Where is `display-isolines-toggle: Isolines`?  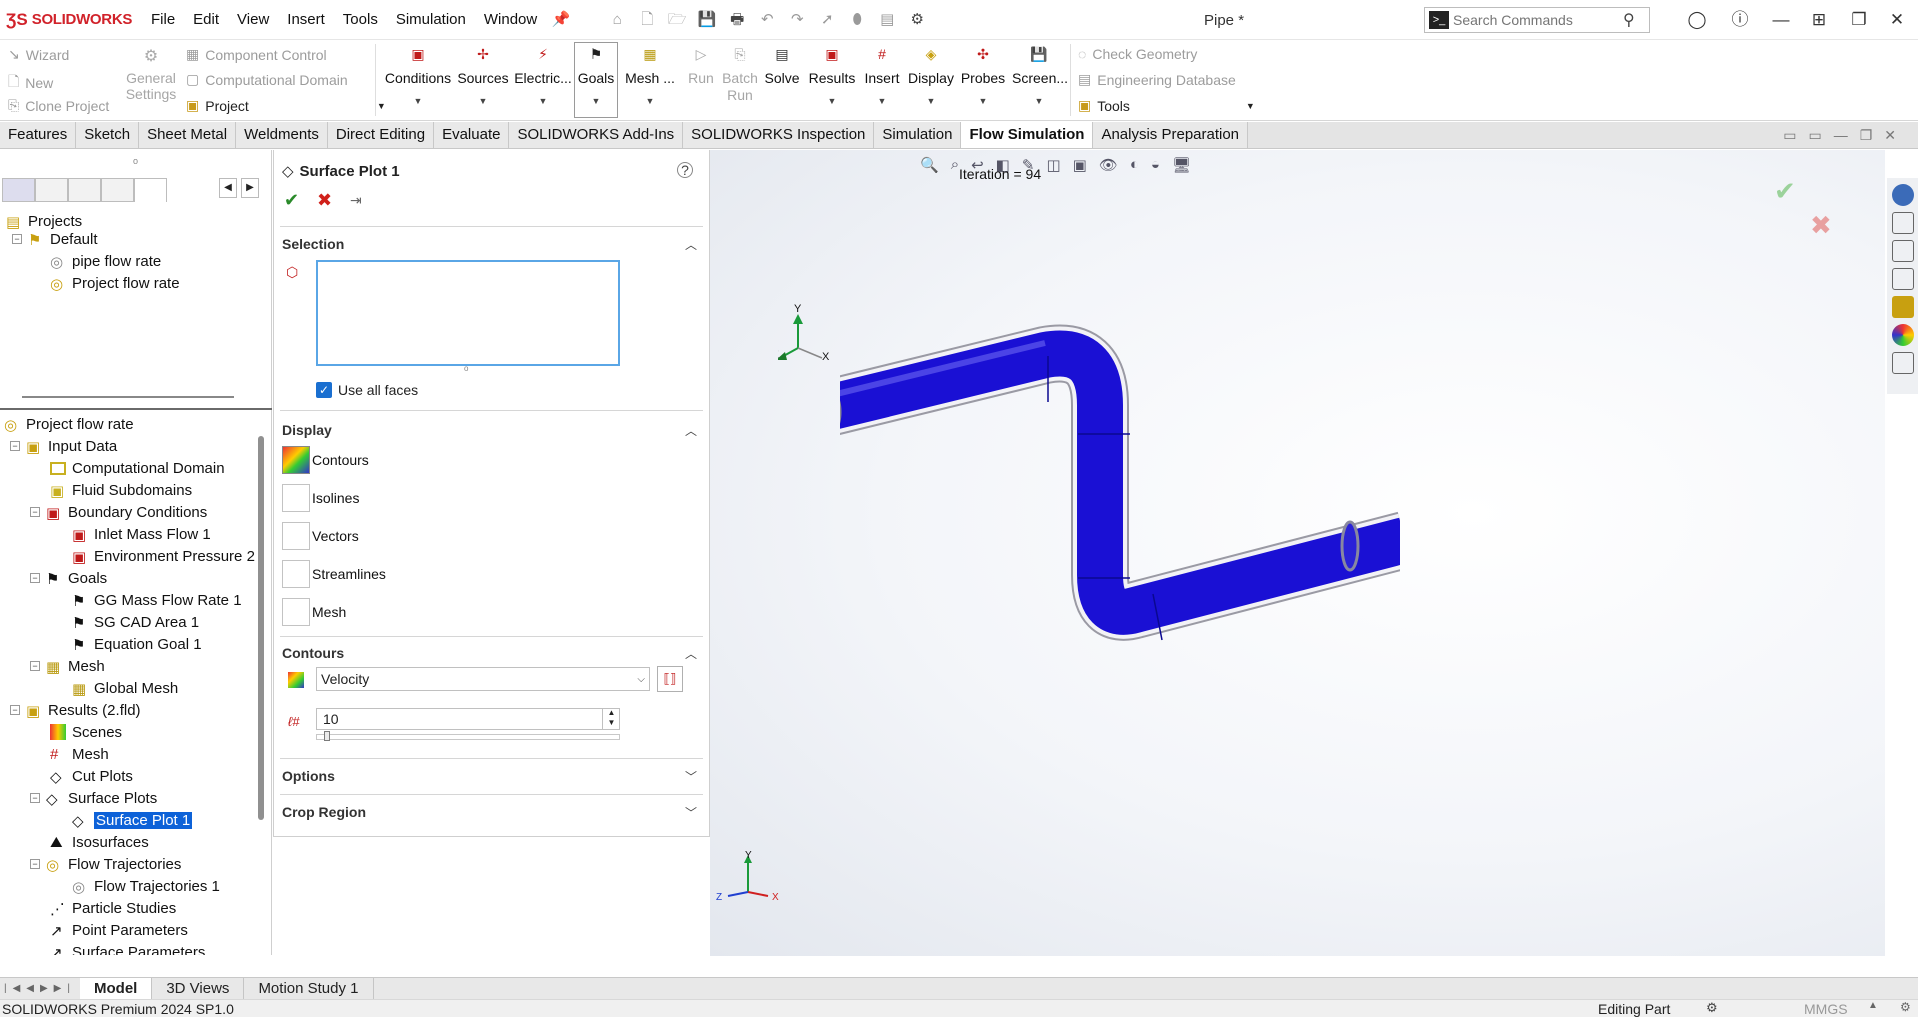 display-isolines-toggle: Isolines is located at coordinates (320, 498).